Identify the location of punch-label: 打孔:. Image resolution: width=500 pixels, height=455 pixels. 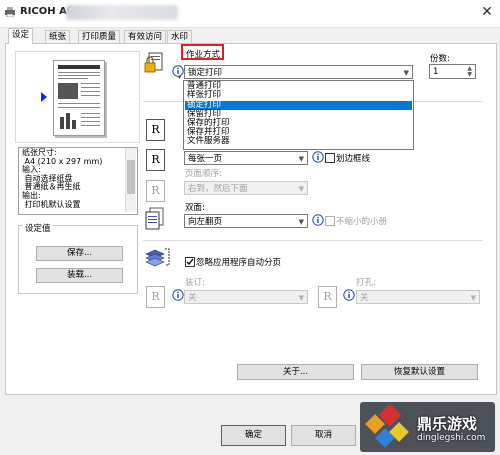
(366, 283).